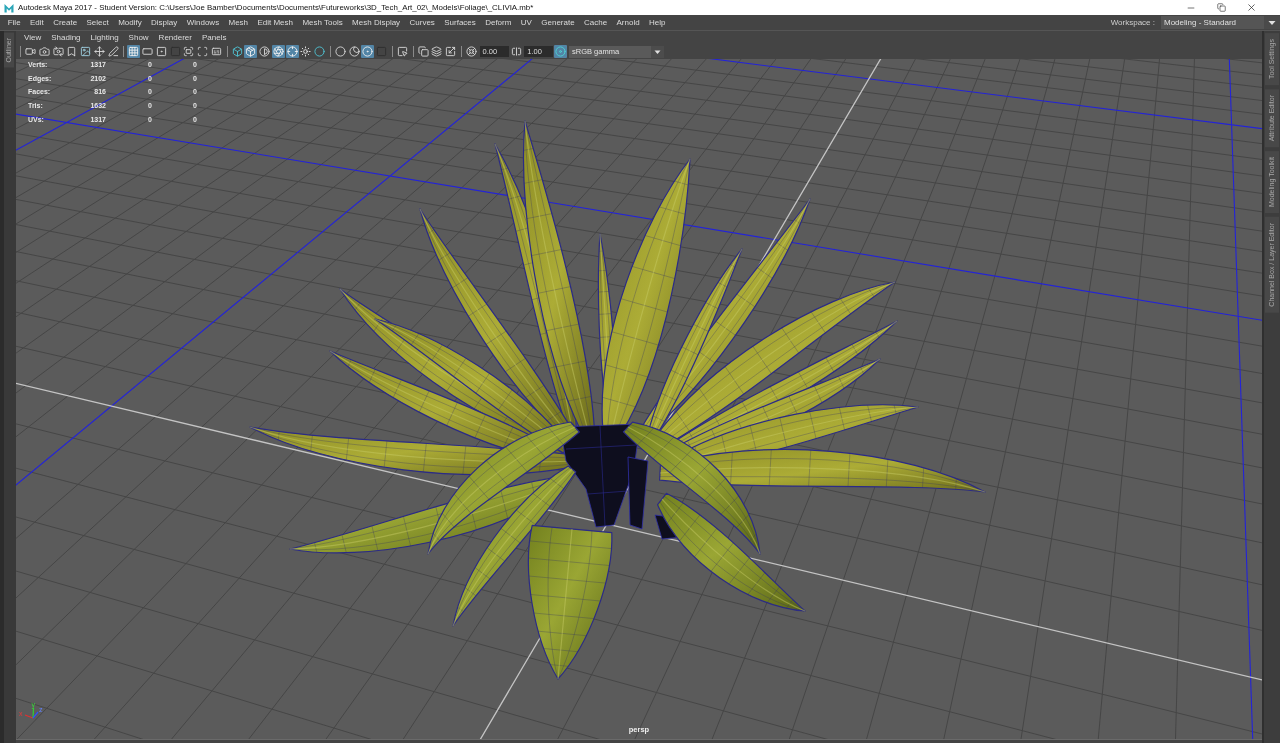 Image resolution: width=1280 pixels, height=743 pixels. I want to click on panel-menu-item: View, so click(33, 37).